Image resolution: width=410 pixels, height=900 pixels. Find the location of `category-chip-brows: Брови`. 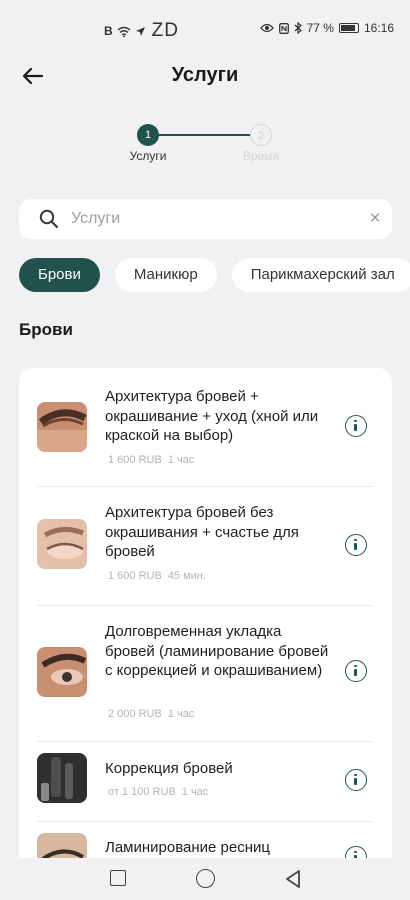

category-chip-brows: Брови is located at coordinates (59, 275).